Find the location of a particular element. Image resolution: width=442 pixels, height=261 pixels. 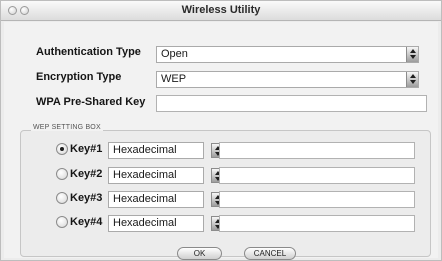

ok-button: OK is located at coordinates (199, 253).